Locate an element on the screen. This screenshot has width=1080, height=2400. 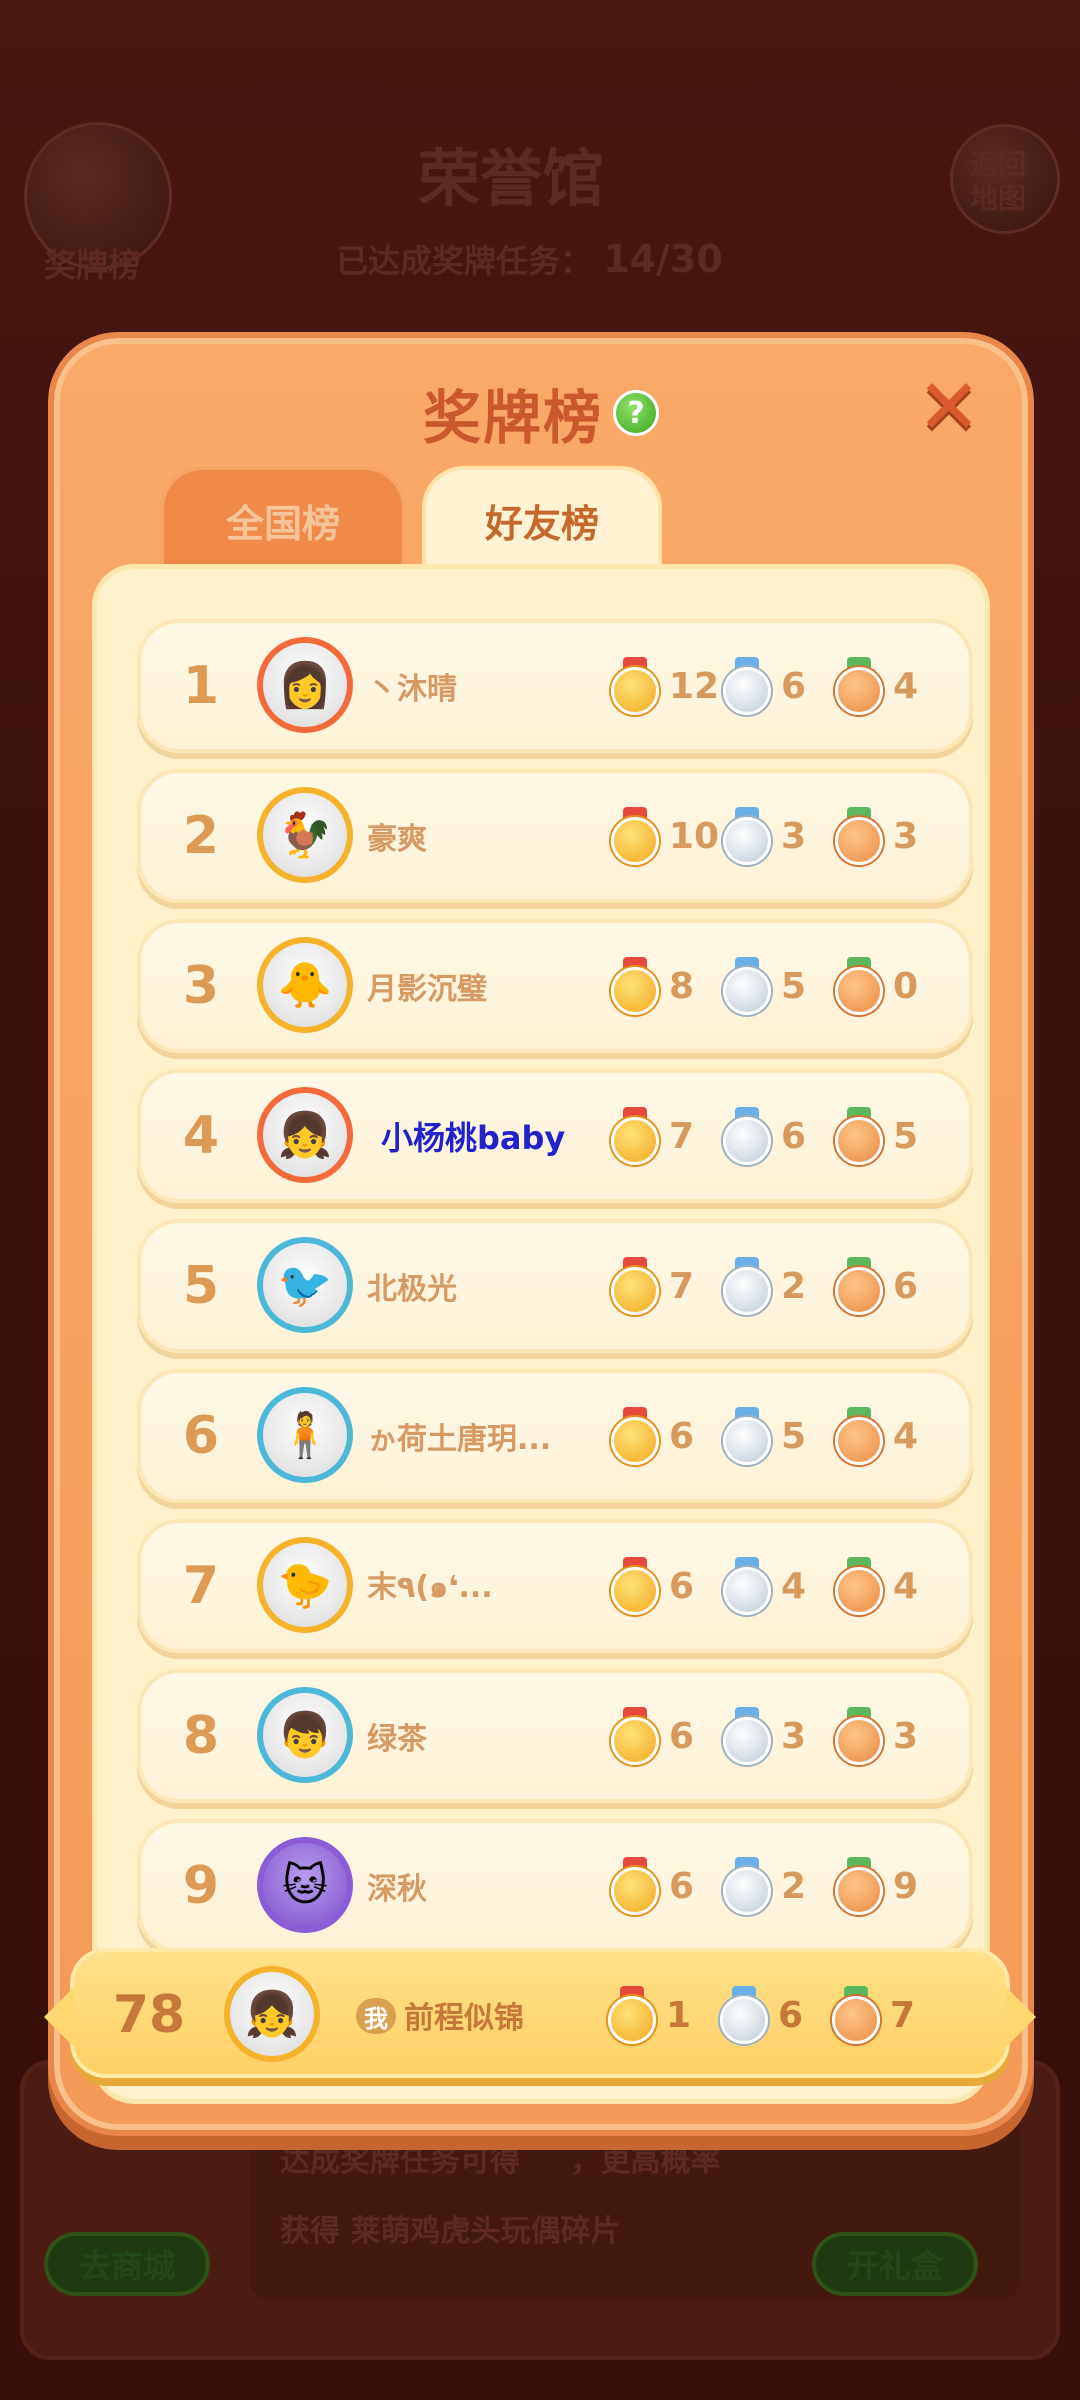
tab-friends: 好友榜 is located at coordinates (542, 518).